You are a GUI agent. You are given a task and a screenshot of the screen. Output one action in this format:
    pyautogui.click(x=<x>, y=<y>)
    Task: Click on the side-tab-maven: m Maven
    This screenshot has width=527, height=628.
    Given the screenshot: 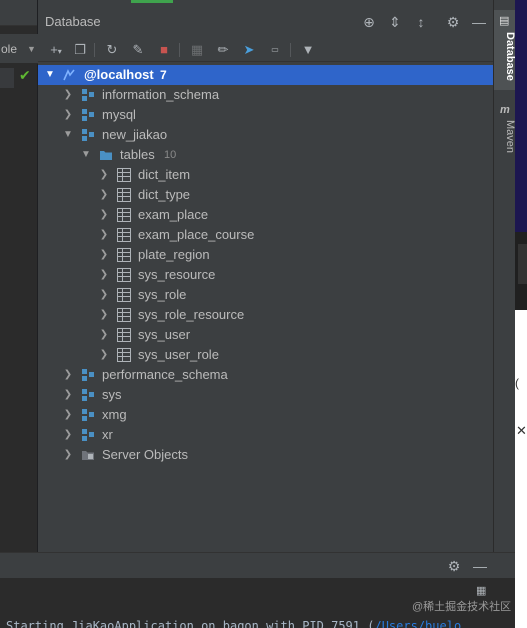 What is the action you would take?
    pyautogui.click(x=505, y=132)
    